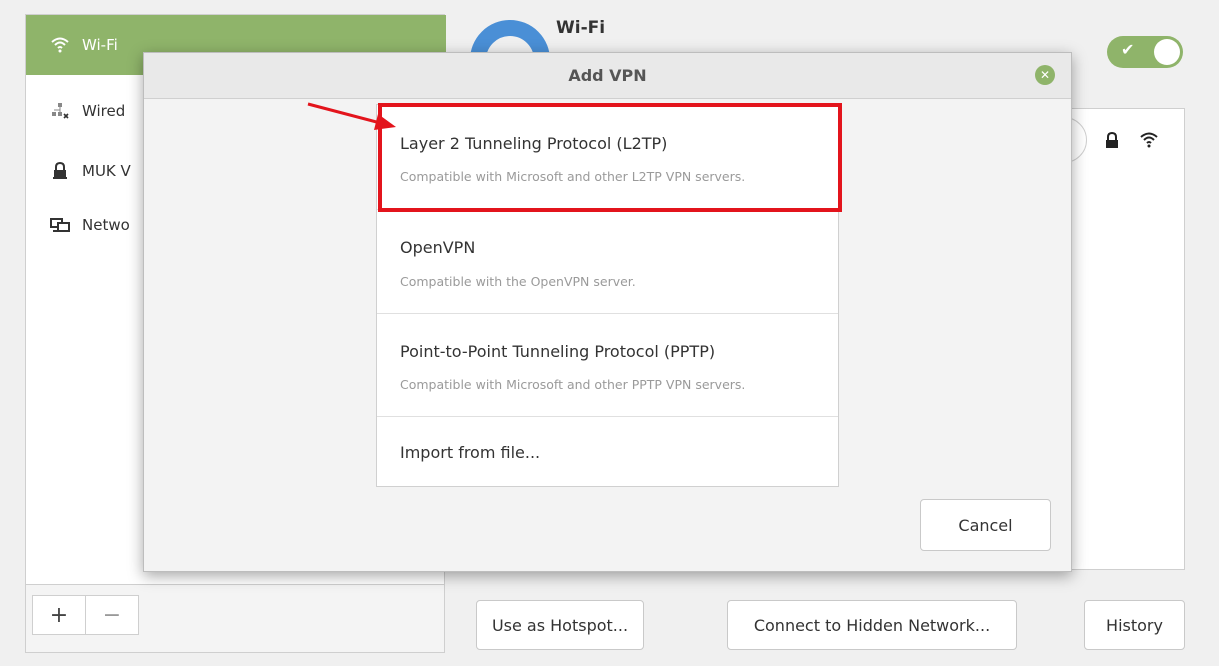 The image size is (1219, 666). Describe the element at coordinates (558, 351) in the screenshot. I see `vpn-option-title: Point-to-Point Tunneling Protocol (PPTP)` at that location.